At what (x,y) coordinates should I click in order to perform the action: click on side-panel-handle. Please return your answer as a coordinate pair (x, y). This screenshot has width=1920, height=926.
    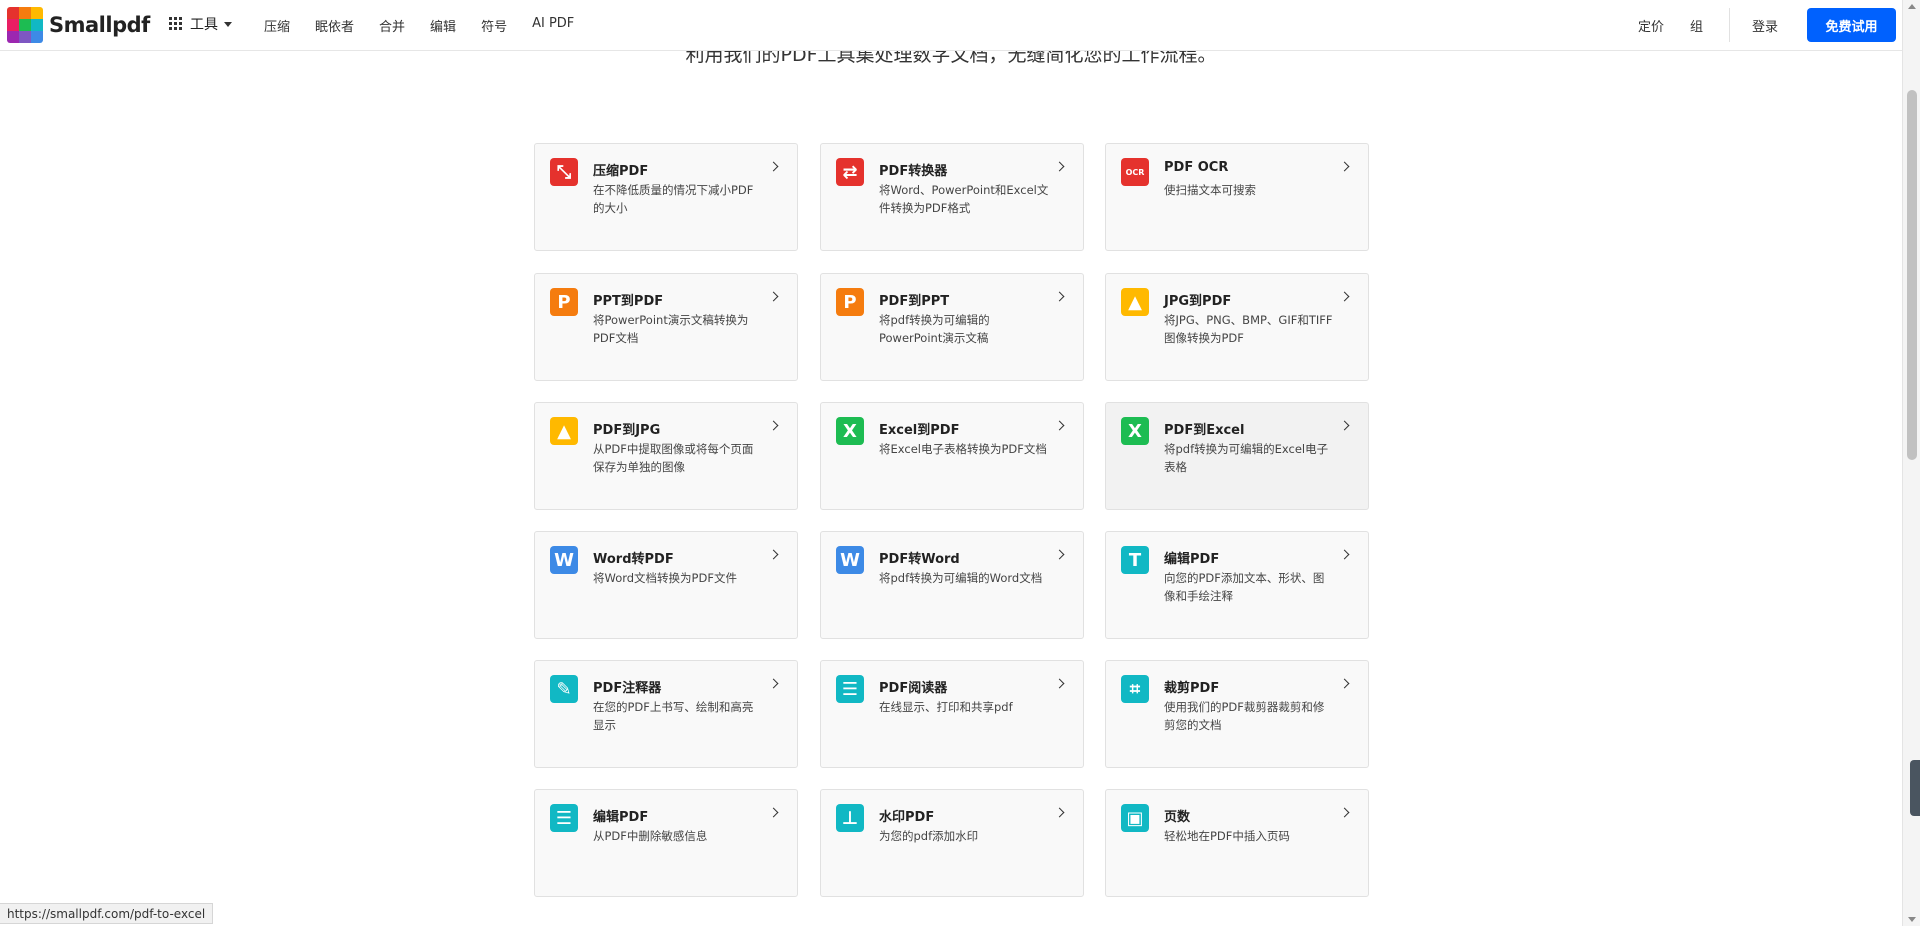
    Looking at the image, I should click on (1915, 788).